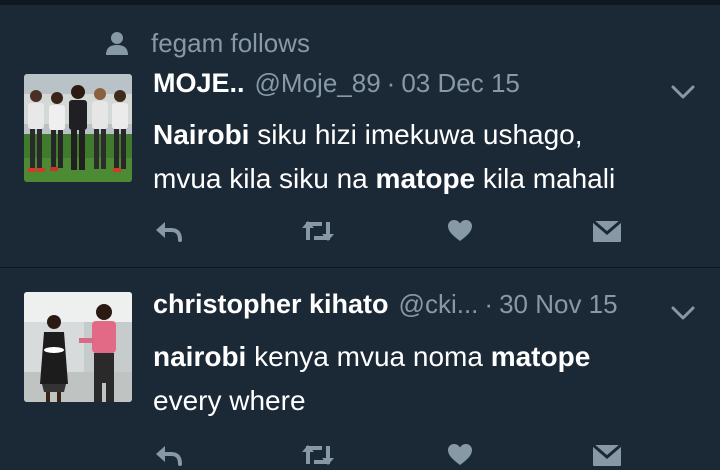  What do you see at coordinates (558, 304) in the screenshot?
I see `tweet-date: 30 Nov 15` at bounding box center [558, 304].